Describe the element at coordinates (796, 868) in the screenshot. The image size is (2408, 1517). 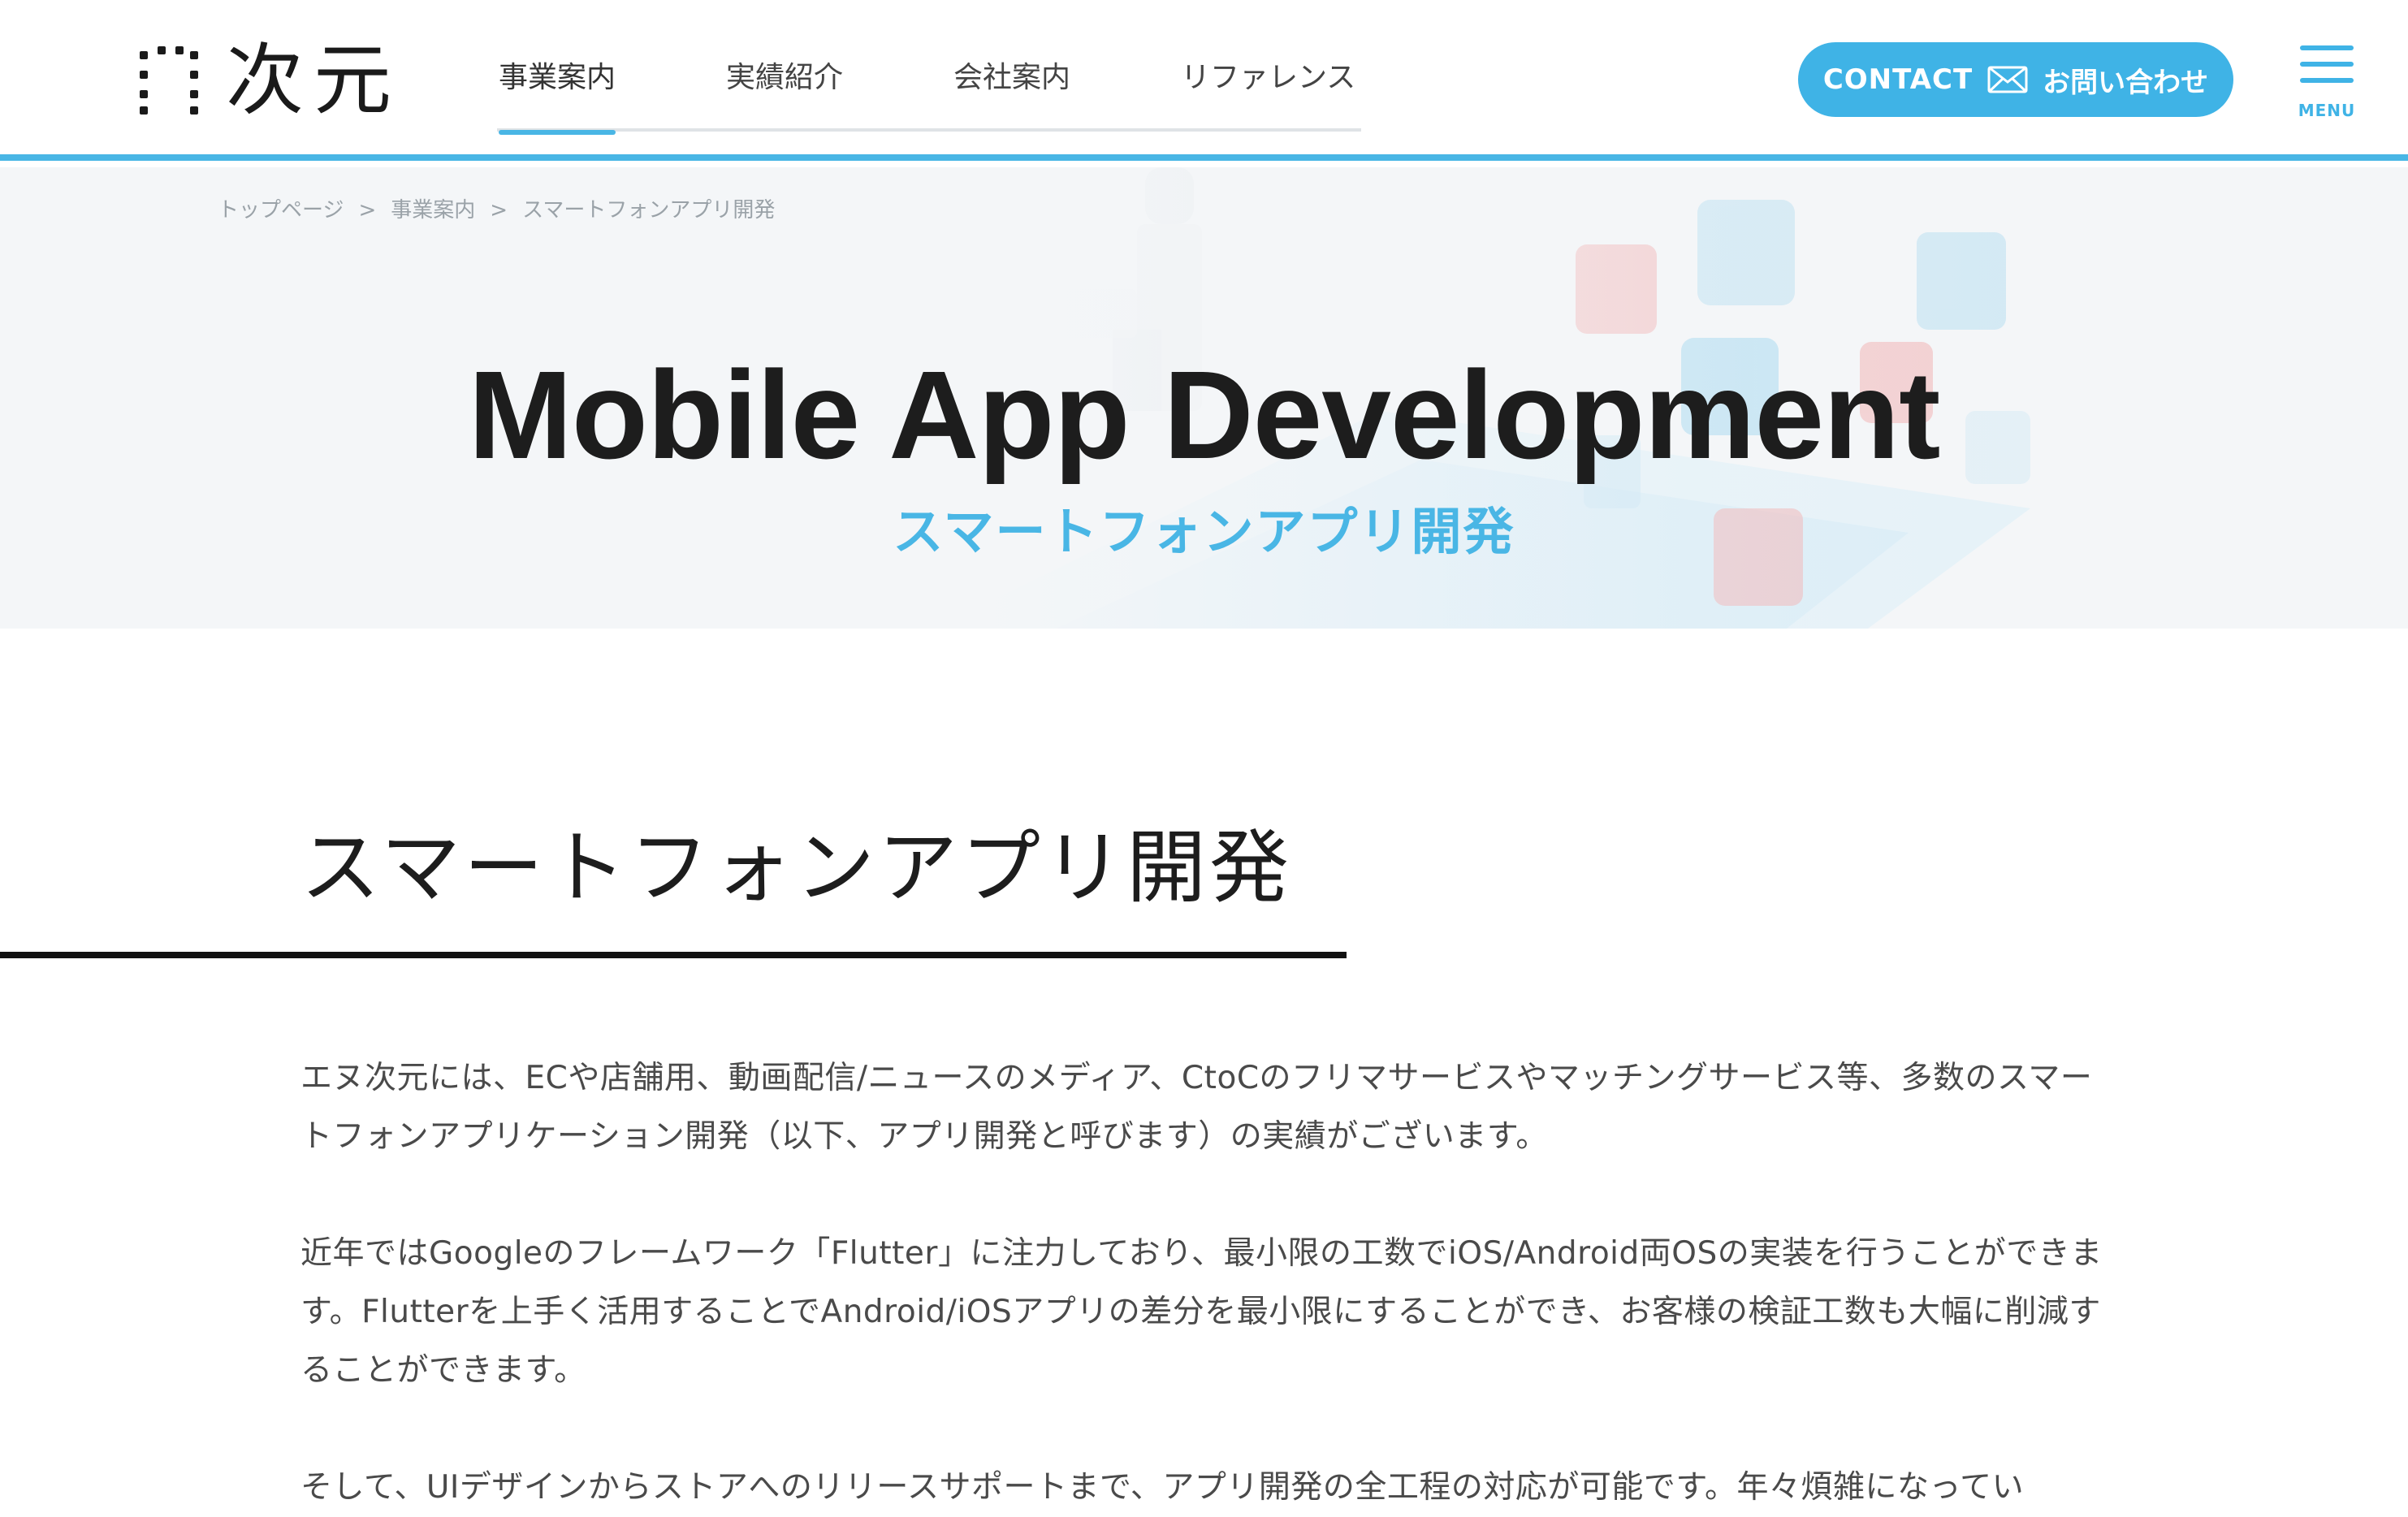
I see `section-heading: スマートフォンアプリ開発` at that location.